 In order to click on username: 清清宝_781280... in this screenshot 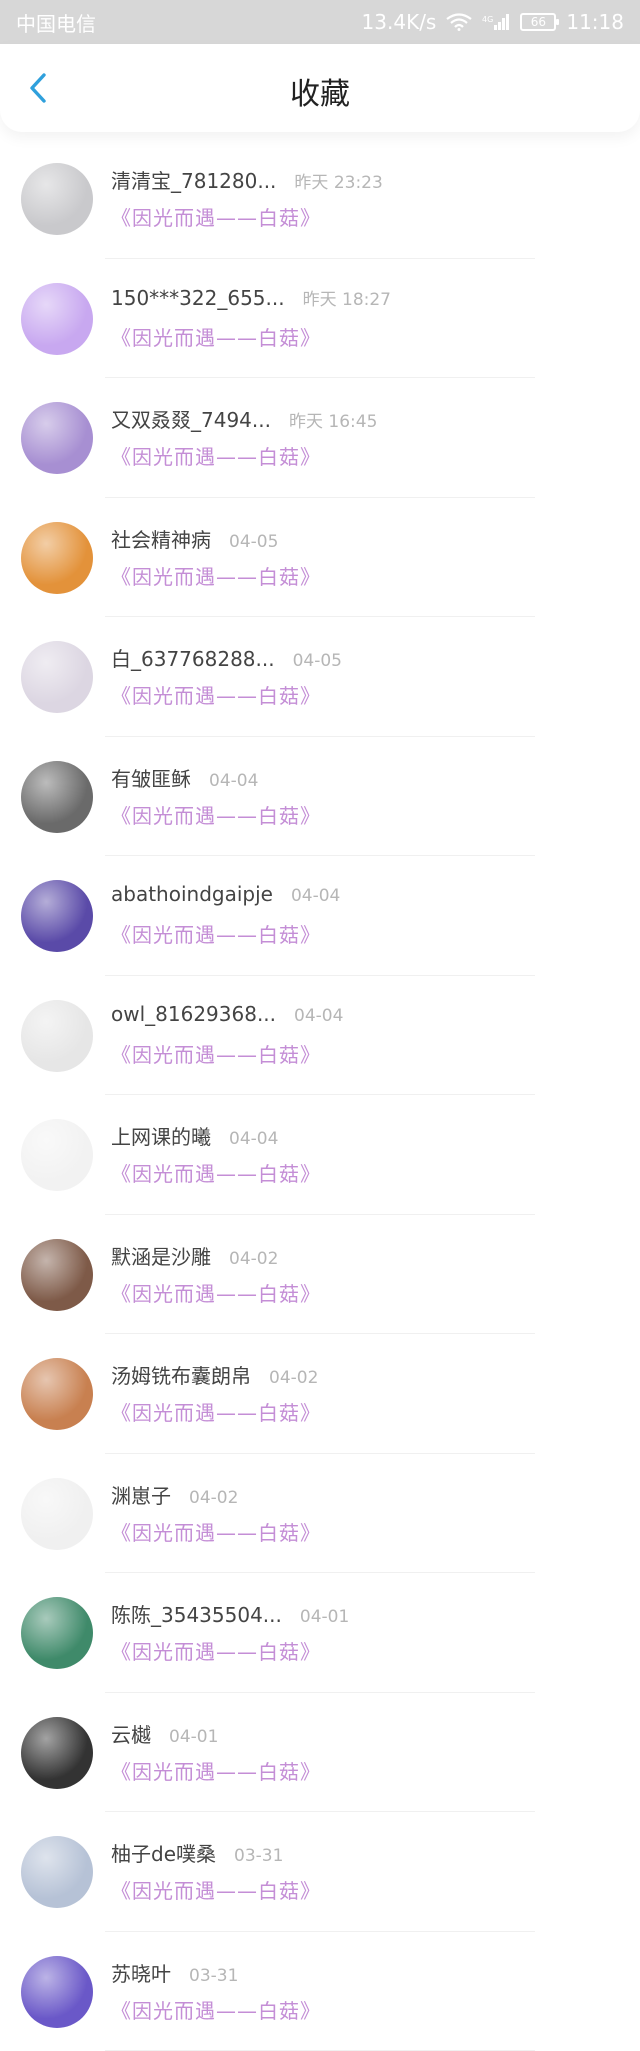, I will do `click(193, 179)`.